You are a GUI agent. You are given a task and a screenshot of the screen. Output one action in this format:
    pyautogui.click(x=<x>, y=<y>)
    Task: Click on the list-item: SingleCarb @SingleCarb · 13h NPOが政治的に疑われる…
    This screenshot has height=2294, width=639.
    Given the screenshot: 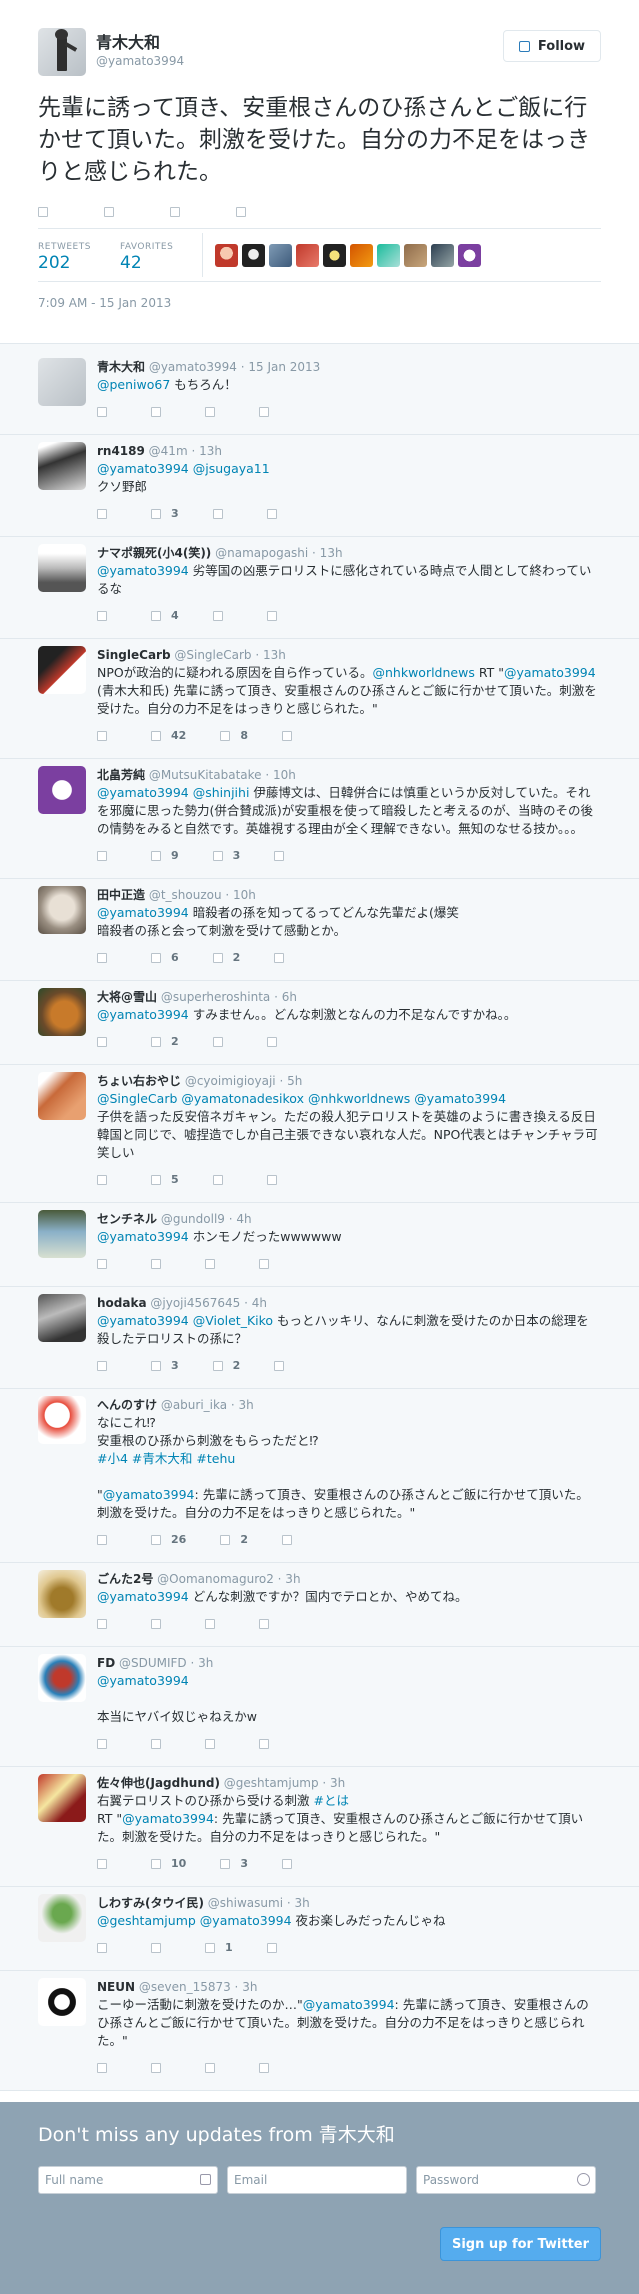 What is the action you would take?
    pyautogui.click(x=319, y=699)
    